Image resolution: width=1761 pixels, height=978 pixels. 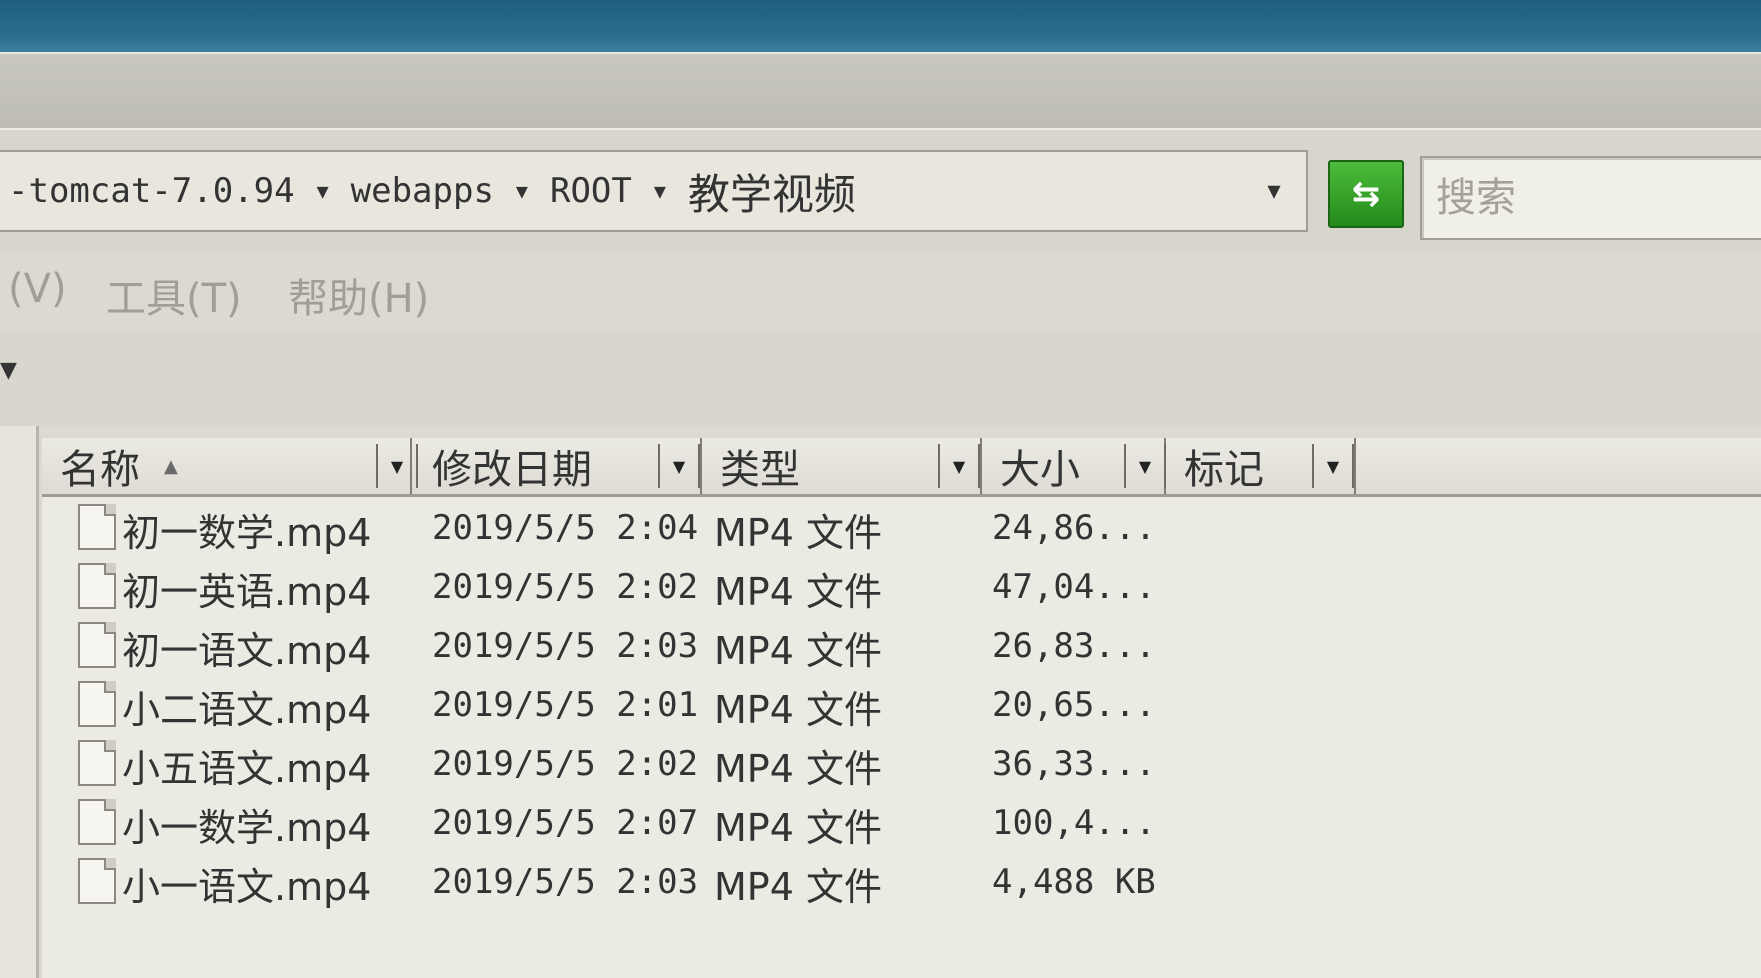 I want to click on list-header: 名称 ▲ ▼ 修改日期 ▼ 类型 ▼ 大小 ▼ 标记 ▼, so click(x=901, y=467).